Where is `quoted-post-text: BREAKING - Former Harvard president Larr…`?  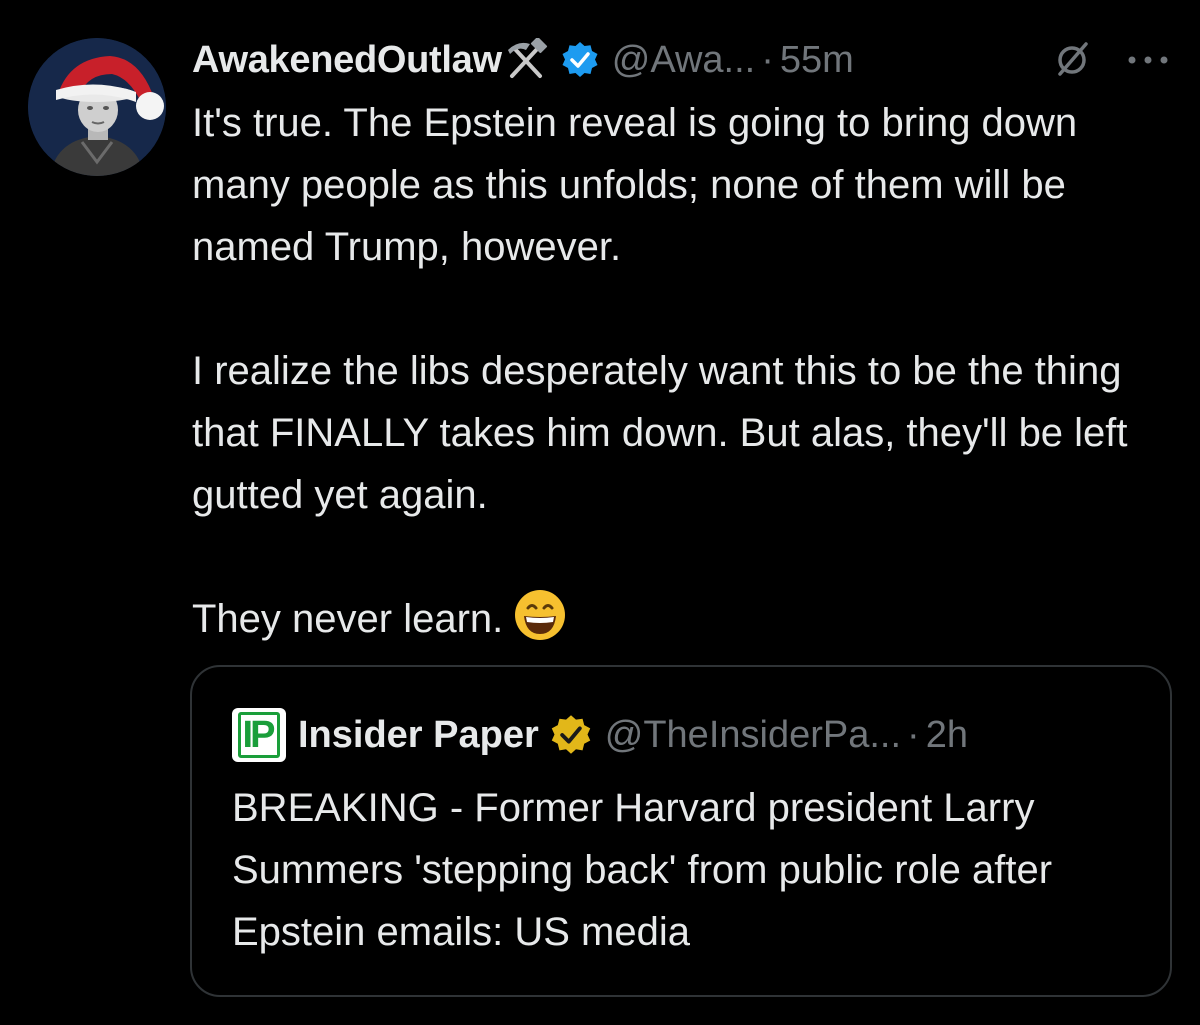 quoted-post-text: BREAKING - Former Harvard president Larr… is located at coordinates (642, 870).